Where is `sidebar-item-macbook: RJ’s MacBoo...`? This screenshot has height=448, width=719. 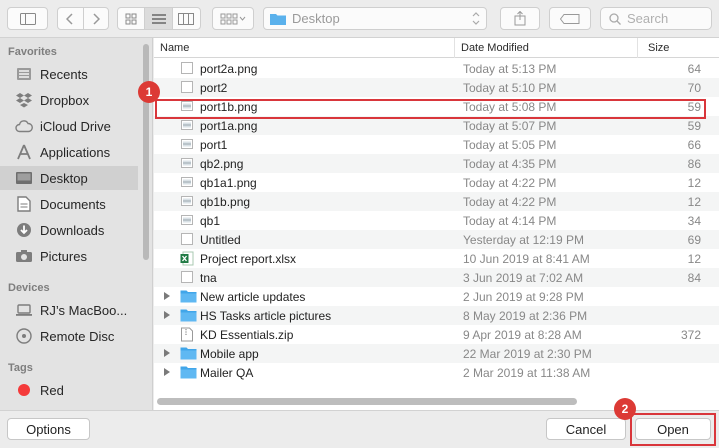 sidebar-item-macbook: RJ’s MacBoo... is located at coordinates (69, 310).